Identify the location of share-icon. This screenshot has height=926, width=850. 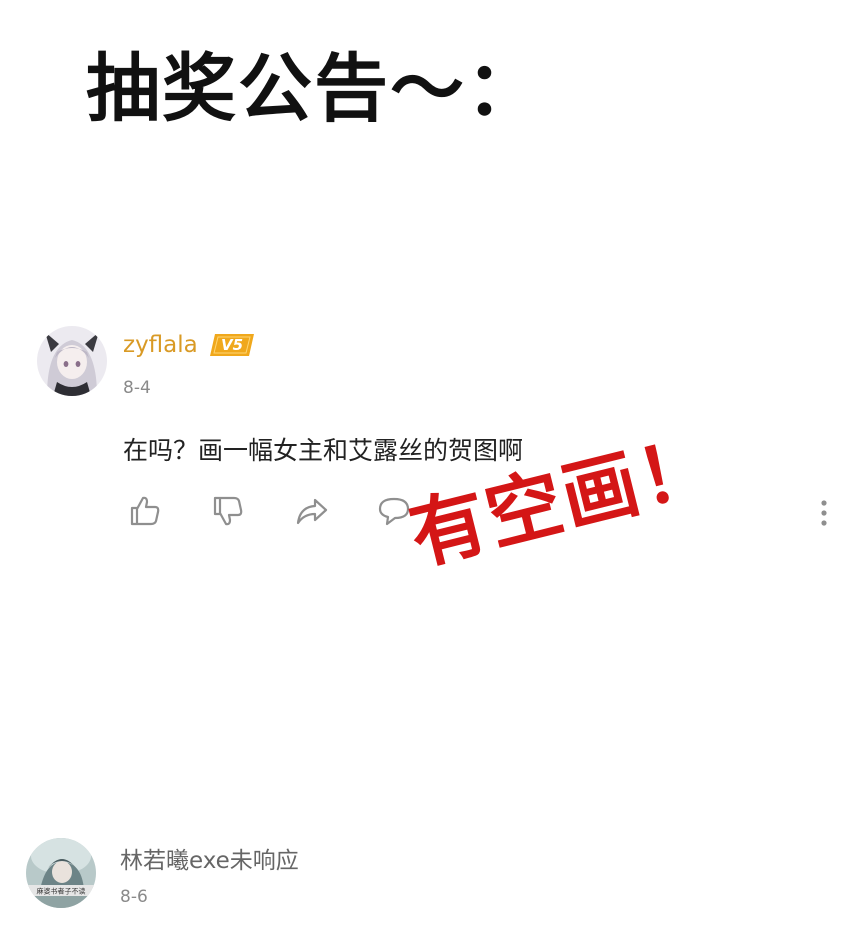
(312, 511).